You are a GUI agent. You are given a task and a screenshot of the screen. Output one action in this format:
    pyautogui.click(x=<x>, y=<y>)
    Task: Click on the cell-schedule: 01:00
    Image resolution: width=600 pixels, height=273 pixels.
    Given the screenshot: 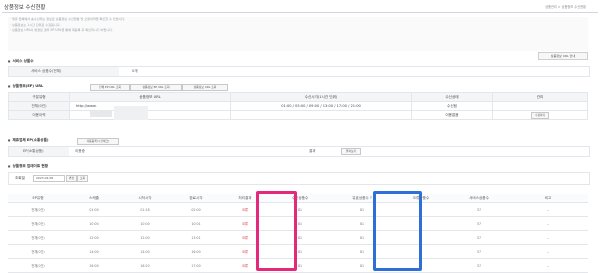 What is the action you would take?
    pyautogui.click(x=94, y=209)
    